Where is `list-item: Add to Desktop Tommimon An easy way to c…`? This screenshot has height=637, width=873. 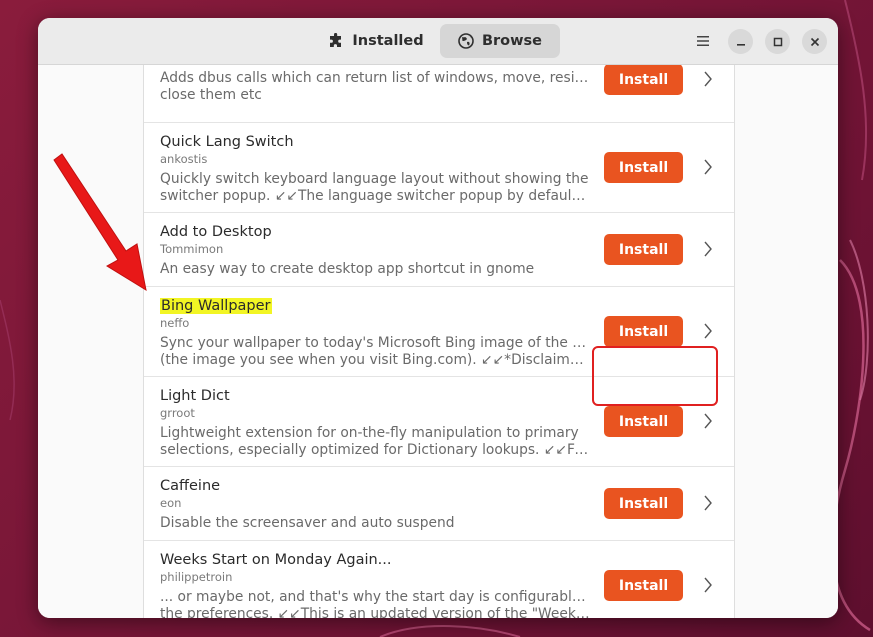 list-item: Add to Desktop Tommimon An easy way to c… is located at coordinates (439, 250).